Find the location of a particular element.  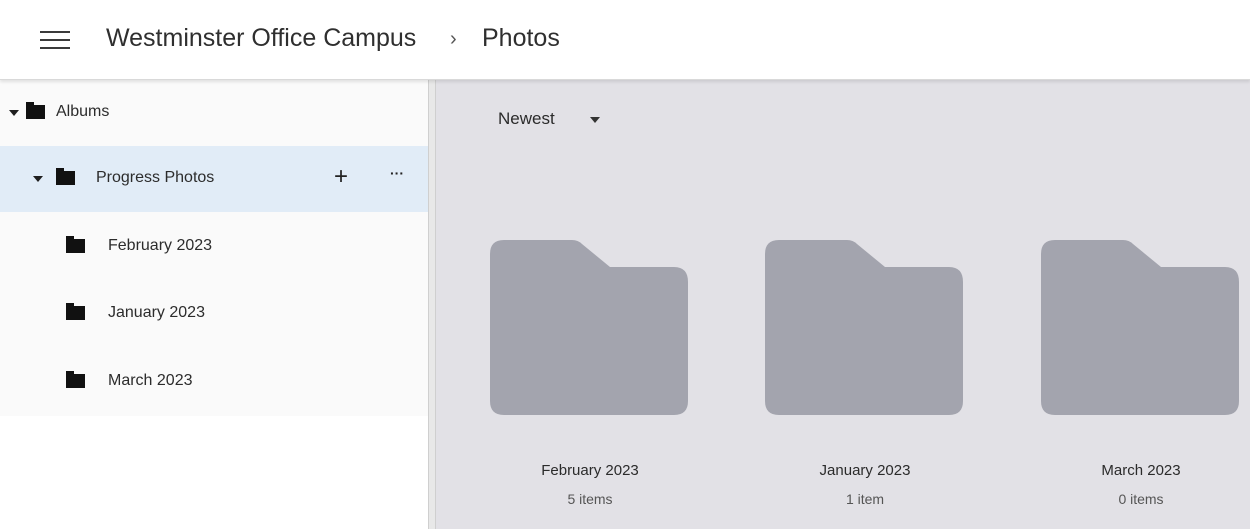

tree-item-label: Progress Photos is located at coordinates (155, 177).